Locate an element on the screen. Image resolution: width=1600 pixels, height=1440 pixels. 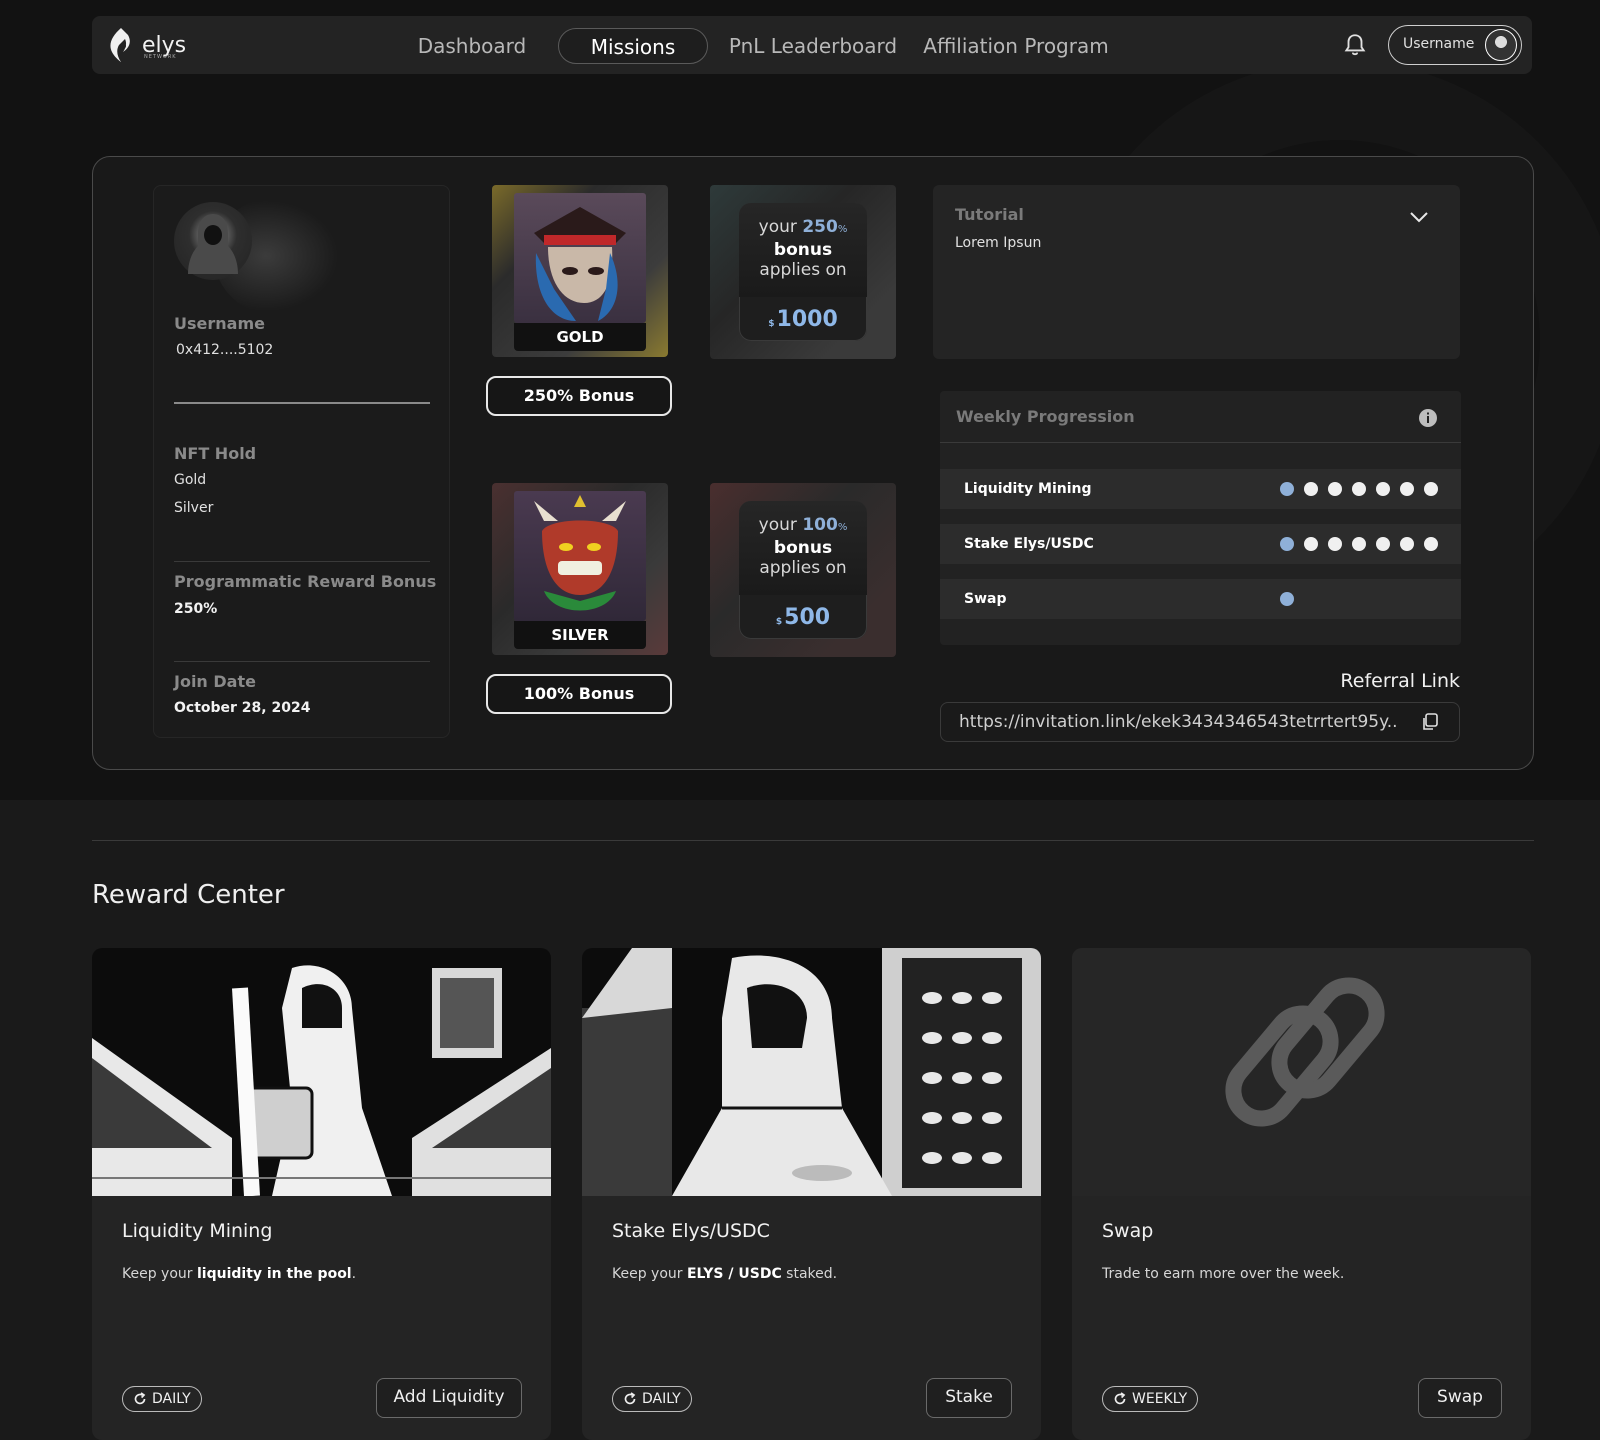
profile-avatar is located at coordinates (213, 241).